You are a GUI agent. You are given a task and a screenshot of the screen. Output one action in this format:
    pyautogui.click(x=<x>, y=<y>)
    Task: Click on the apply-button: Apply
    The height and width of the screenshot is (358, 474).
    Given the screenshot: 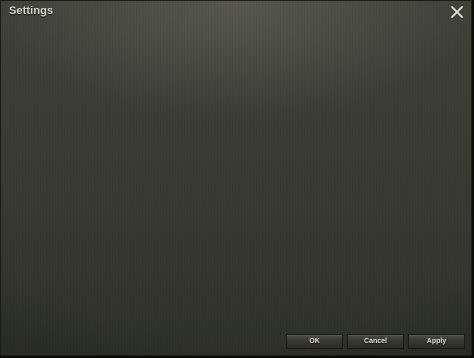 What is the action you would take?
    pyautogui.click(x=436, y=341)
    